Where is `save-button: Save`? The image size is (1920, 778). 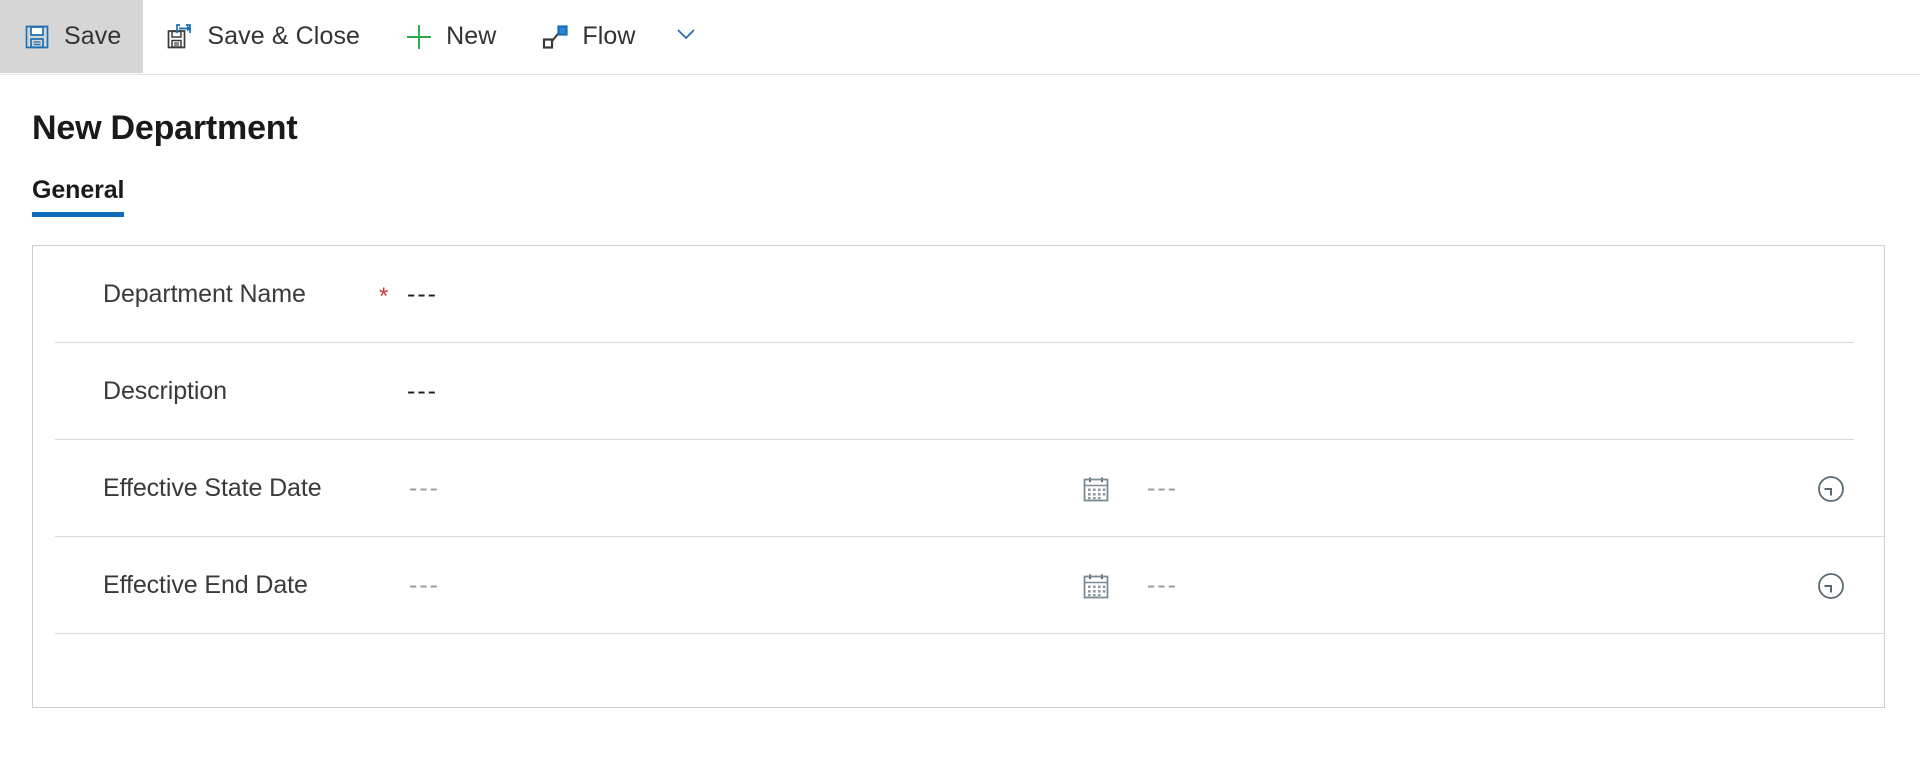 save-button: Save is located at coordinates (72, 36).